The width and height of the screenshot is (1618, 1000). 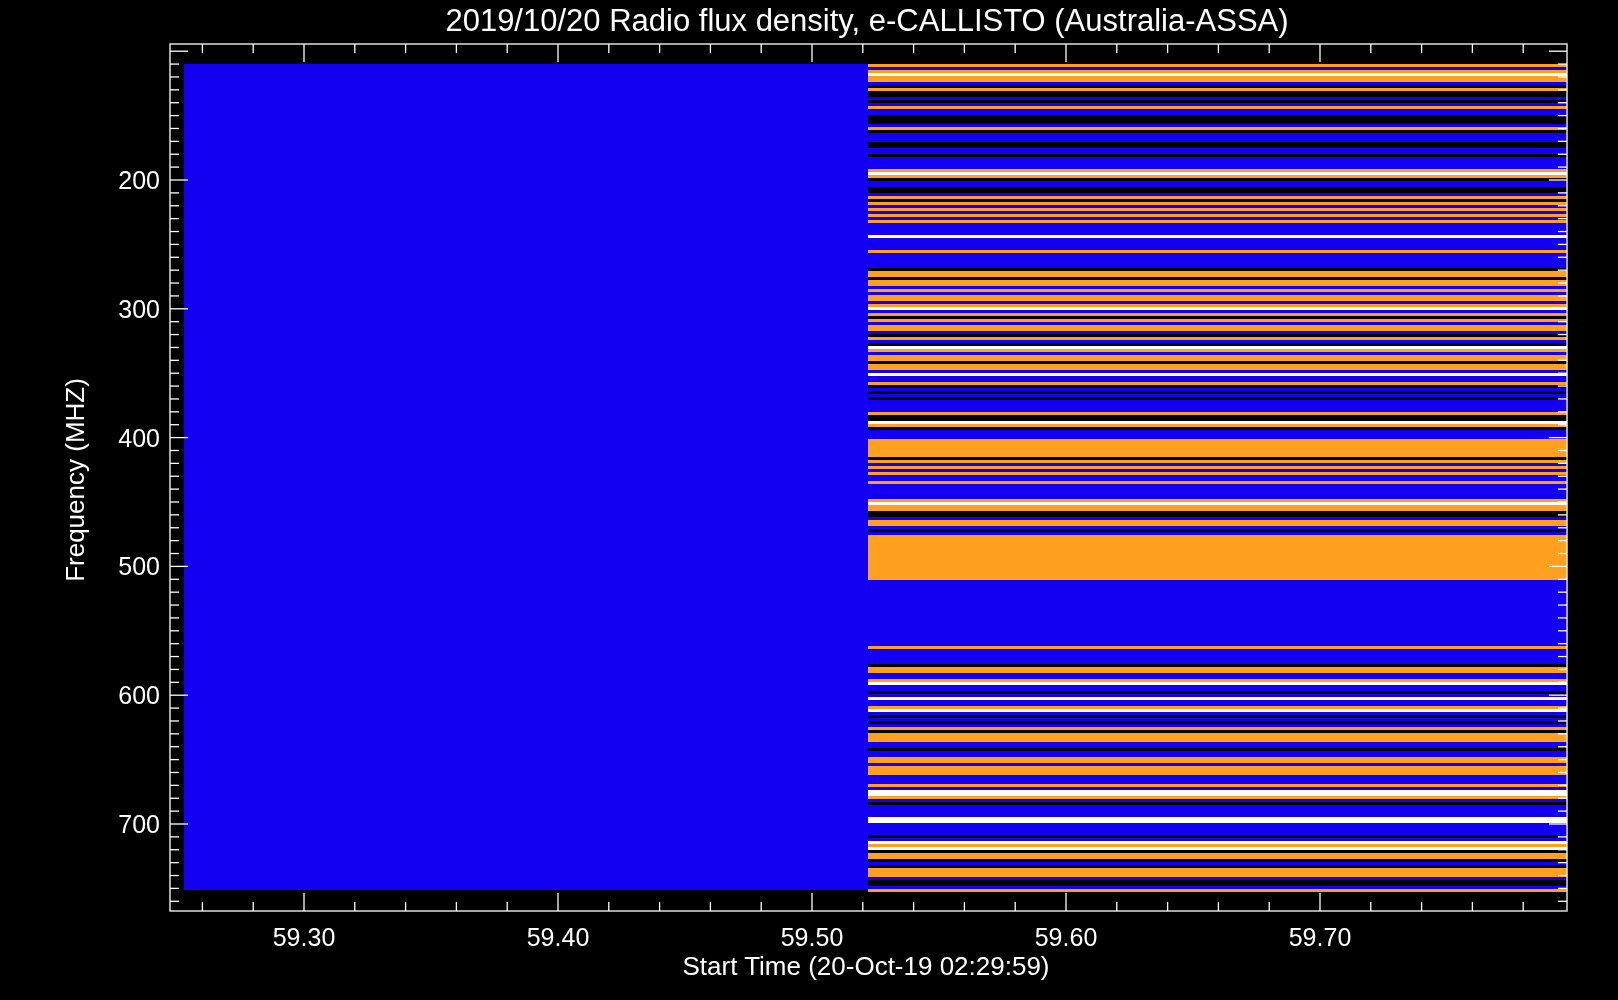 What do you see at coordinates (1066, 937) in the screenshot?
I see `tick-label: 59.60` at bounding box center [1066, 937].